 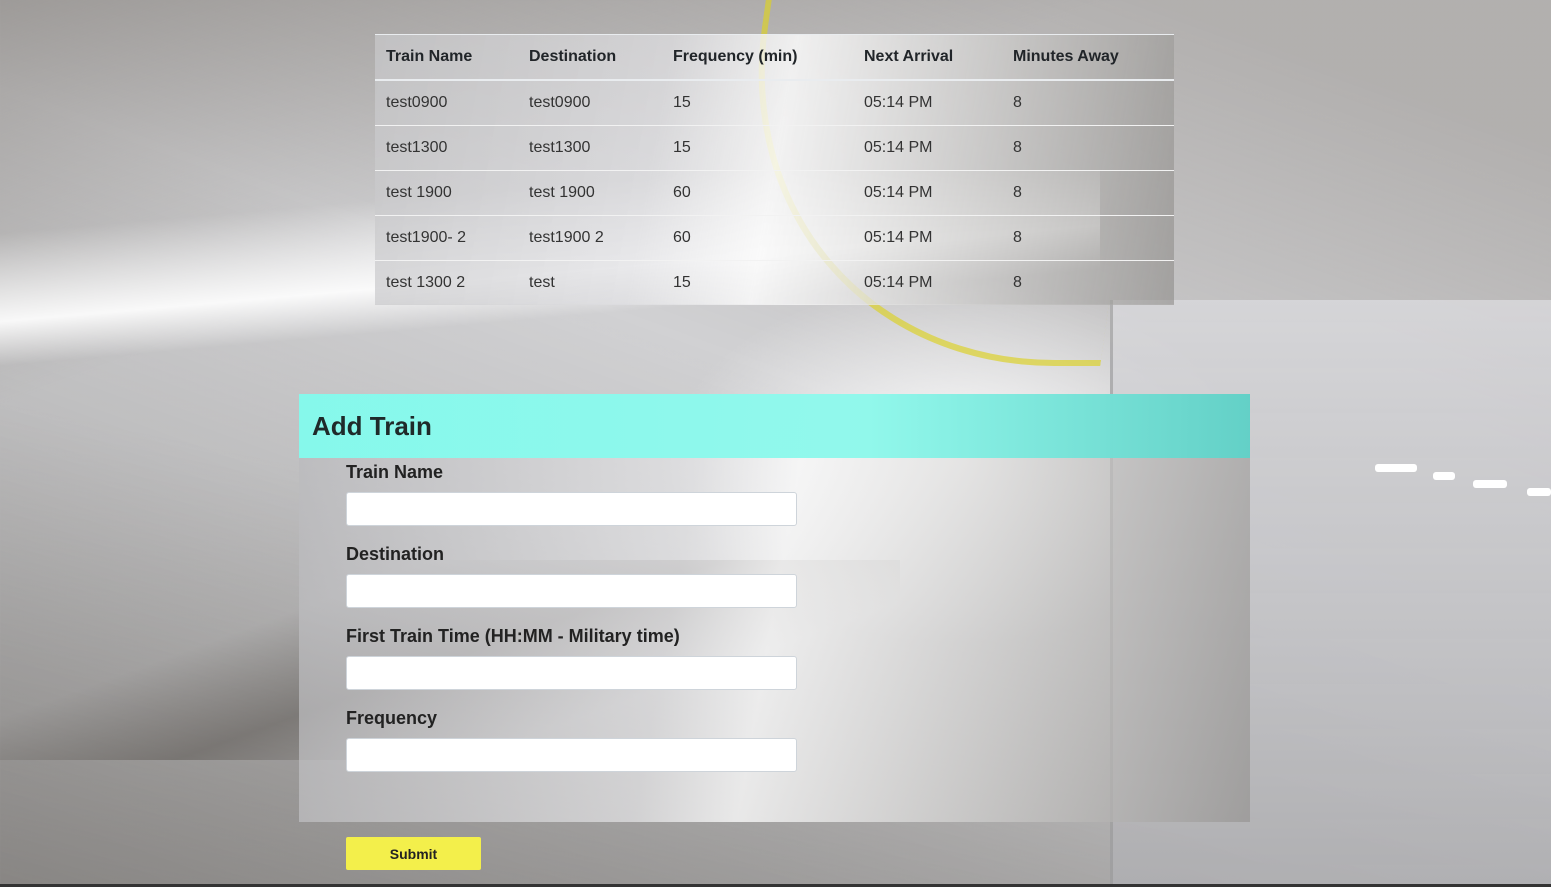 What do you see at coordinates (446, 193) in the screenshot?
I see `cell-train-name: test 1900` at bounding box center [446, 193].